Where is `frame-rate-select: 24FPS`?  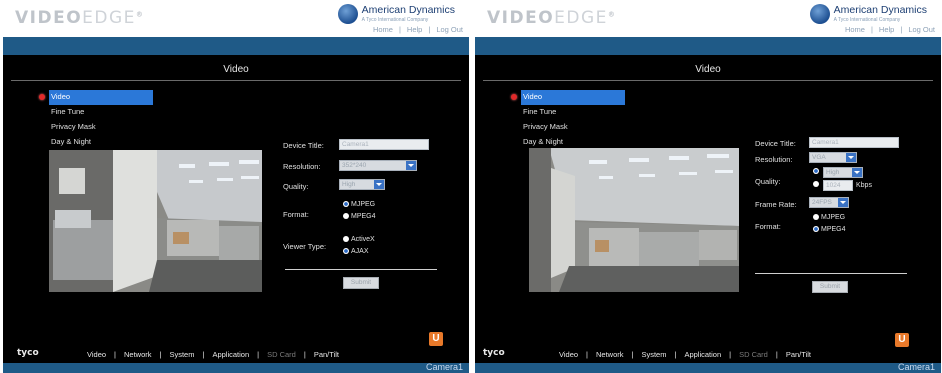
frame-rate-select: 24FPS is located at coordinates (829, 202).